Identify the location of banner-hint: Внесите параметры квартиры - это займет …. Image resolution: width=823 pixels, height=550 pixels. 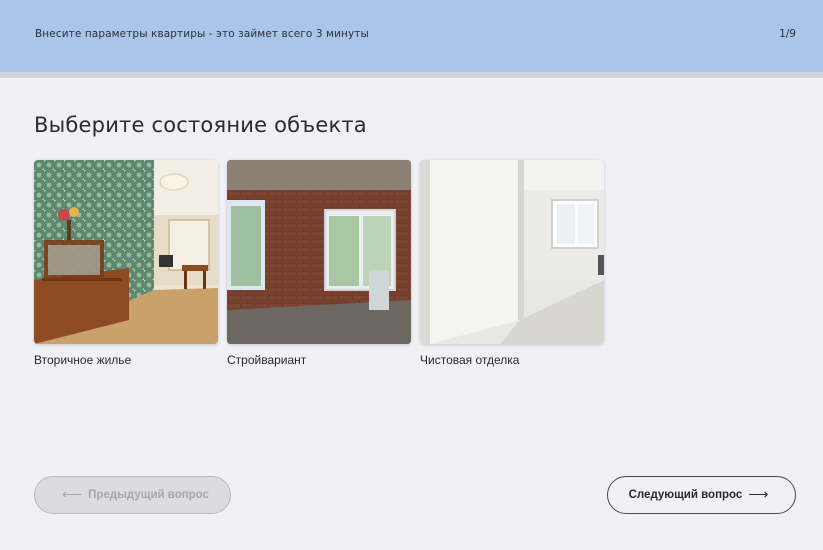
(202, 34).